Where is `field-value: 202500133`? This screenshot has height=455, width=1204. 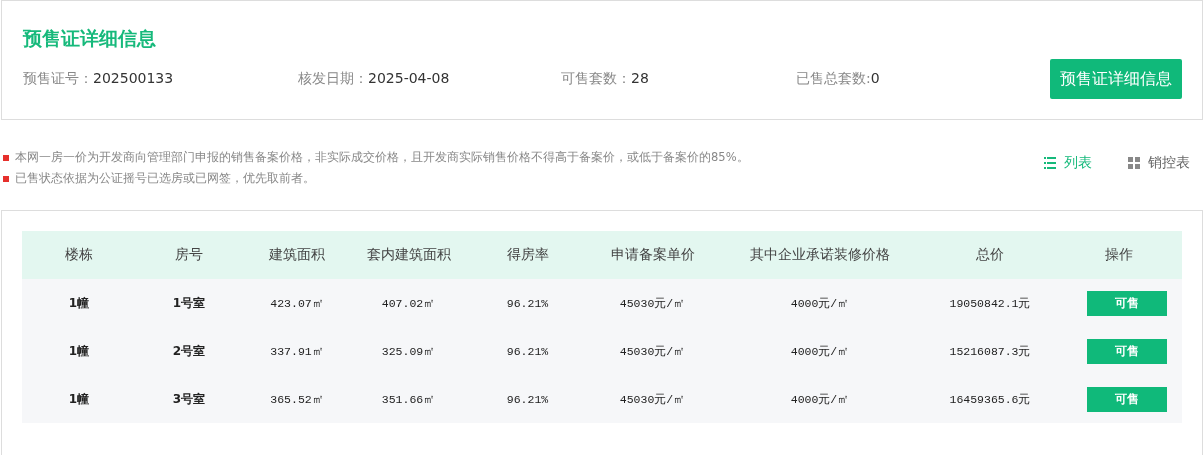
field-value: 202500133 is located at coordinates (133, 78).